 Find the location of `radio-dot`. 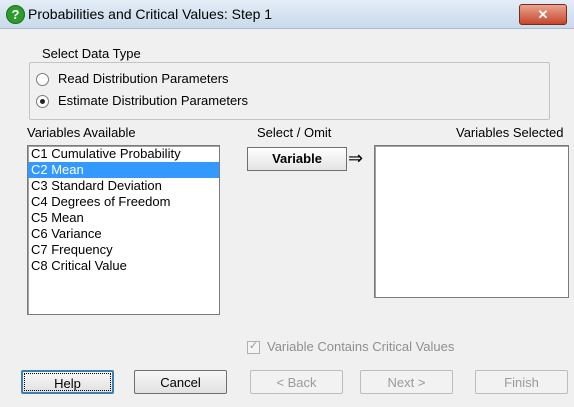

radio-dot is located at coordinates (42, 101).